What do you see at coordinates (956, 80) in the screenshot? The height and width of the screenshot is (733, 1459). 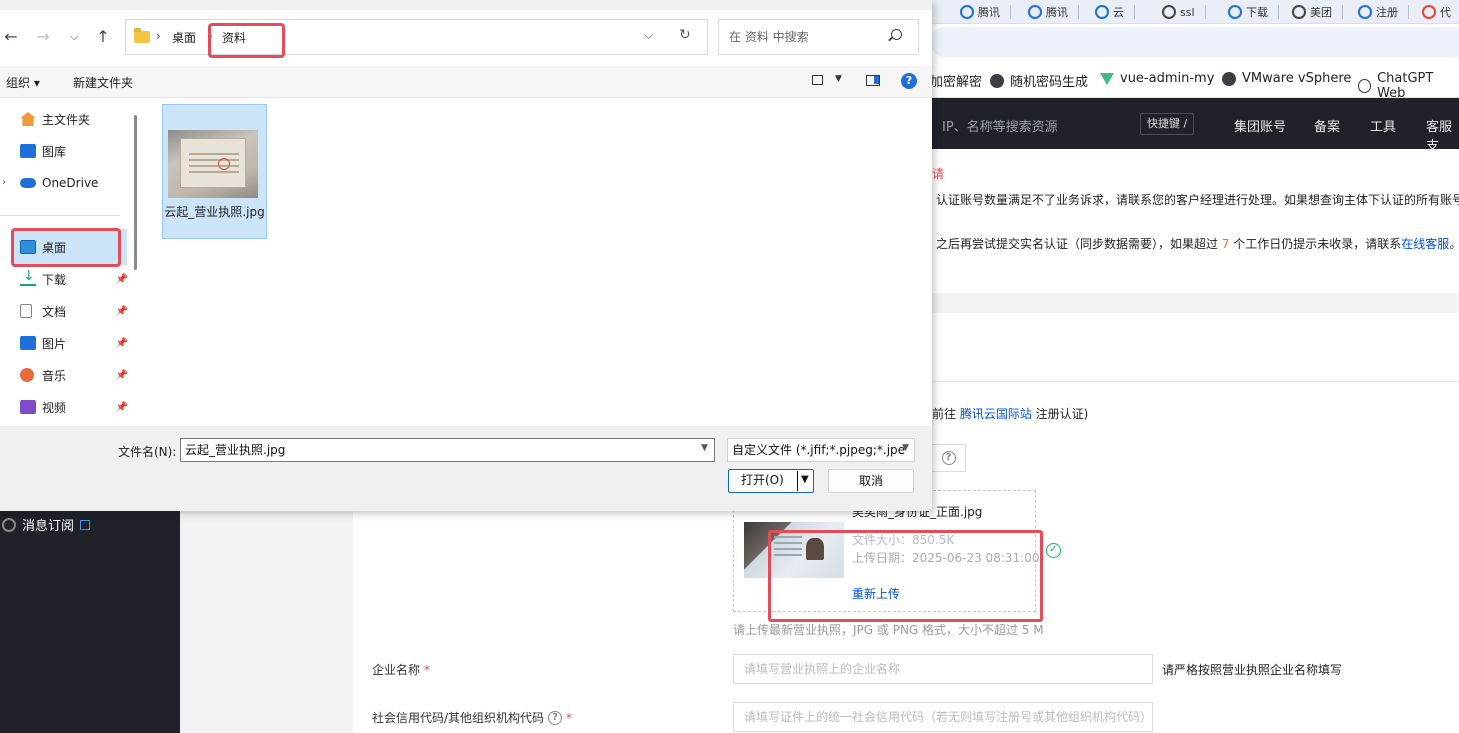 I see `bookmark-item: 加密解密` at bounding box center [956, 80].